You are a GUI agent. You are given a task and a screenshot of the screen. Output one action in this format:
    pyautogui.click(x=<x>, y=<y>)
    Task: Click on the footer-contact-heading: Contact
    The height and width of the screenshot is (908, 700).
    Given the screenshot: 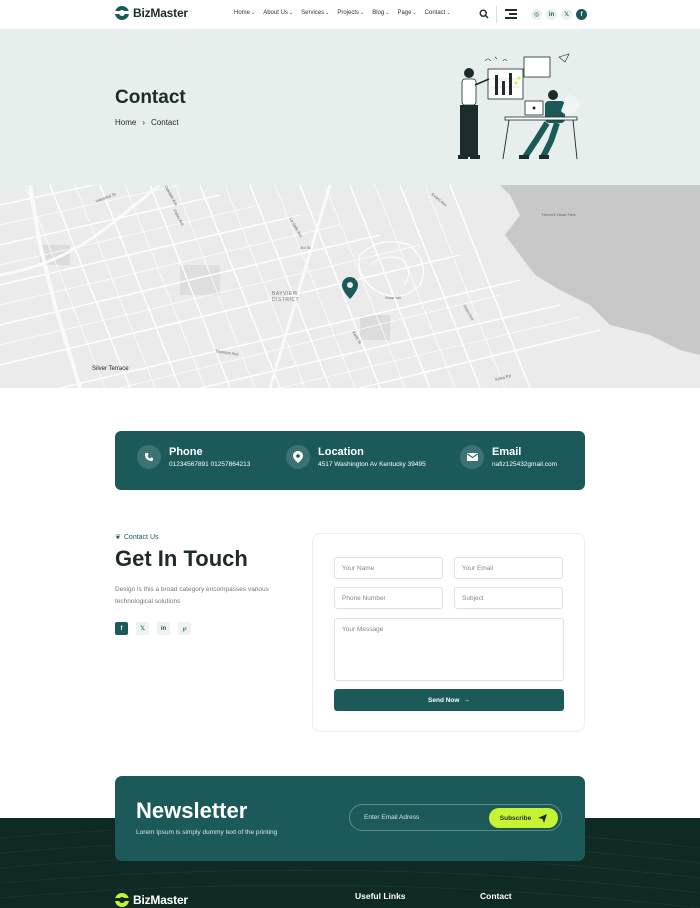 What is the action you would take?
    pyautogui.click(x=496, y=896)
    